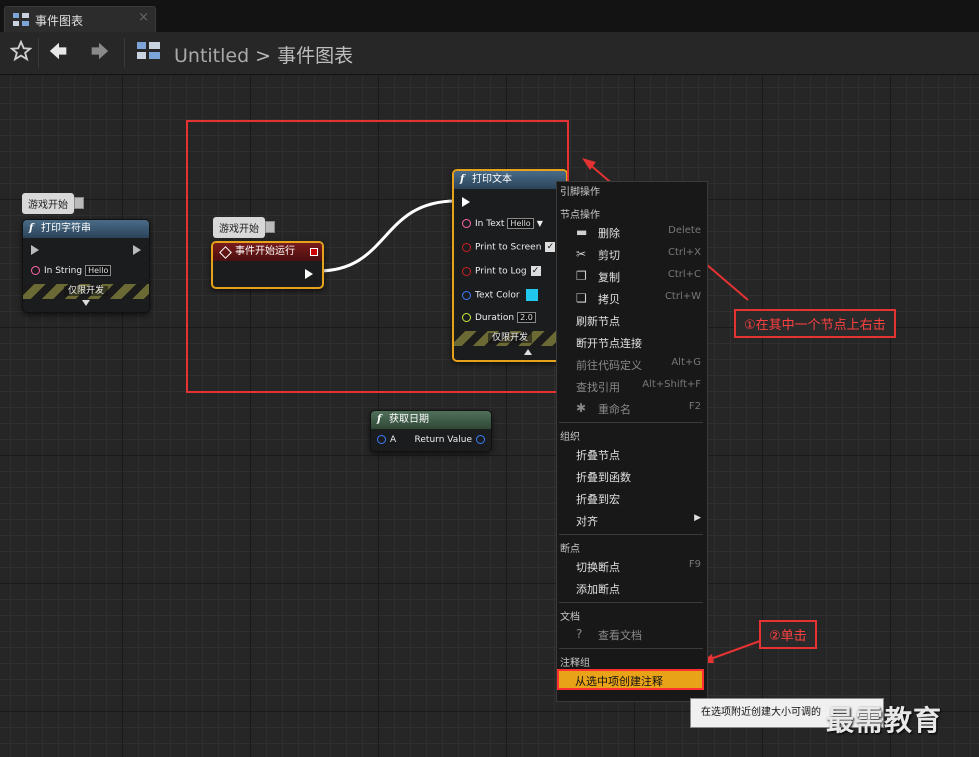 The width and height of the screenshot is (979, 757). Describe the element at coordinates (581, 298) in the screenshot. I see `duplicate-icon: ❏` at that location.